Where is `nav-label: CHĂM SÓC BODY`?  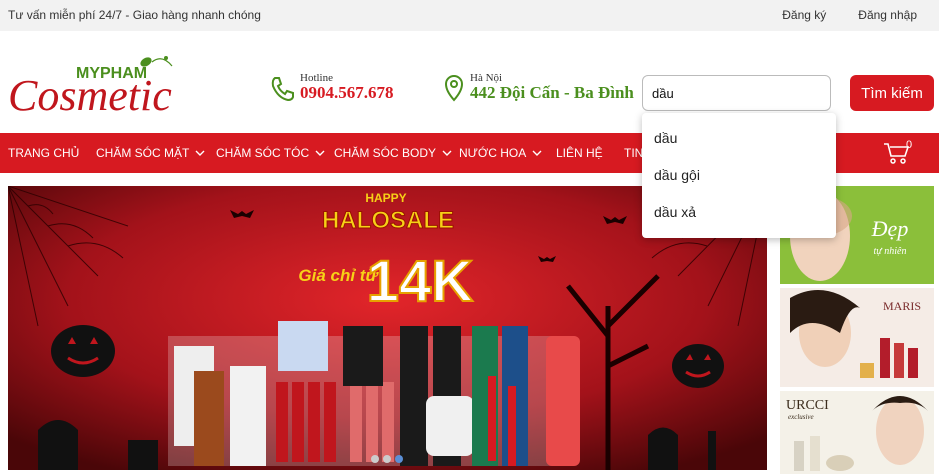
nav-label: CHĂM SÓC BODY is located at coordinates (385, 153).